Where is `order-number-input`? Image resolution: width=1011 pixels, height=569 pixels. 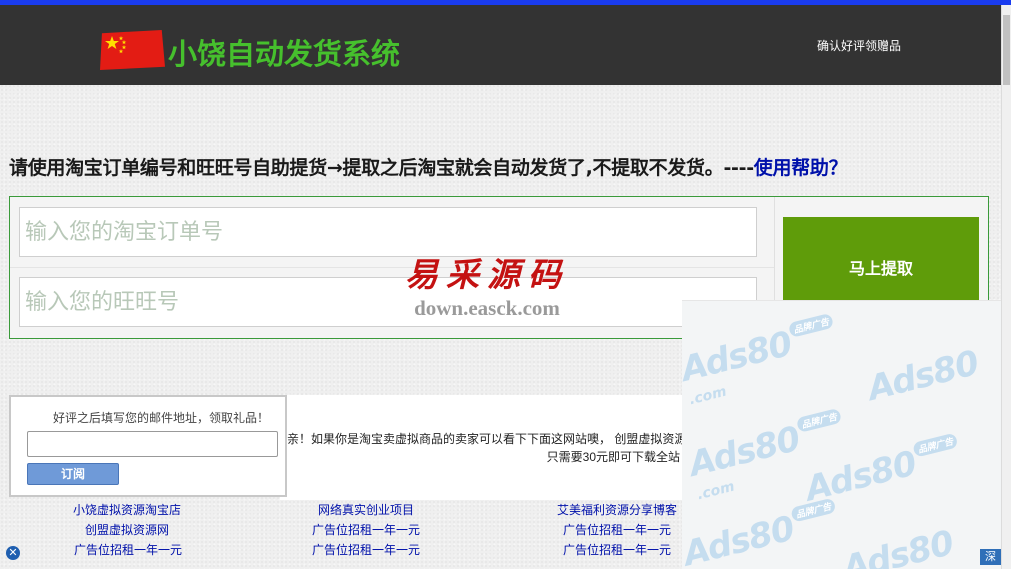
order-number-input is located at coordinates (388, 232).